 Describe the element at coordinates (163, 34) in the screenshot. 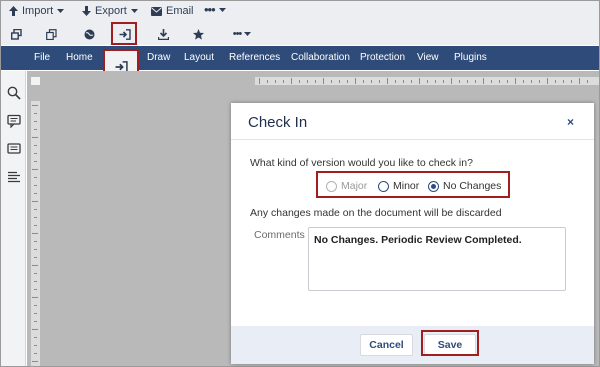

I see `download-button` at that location.